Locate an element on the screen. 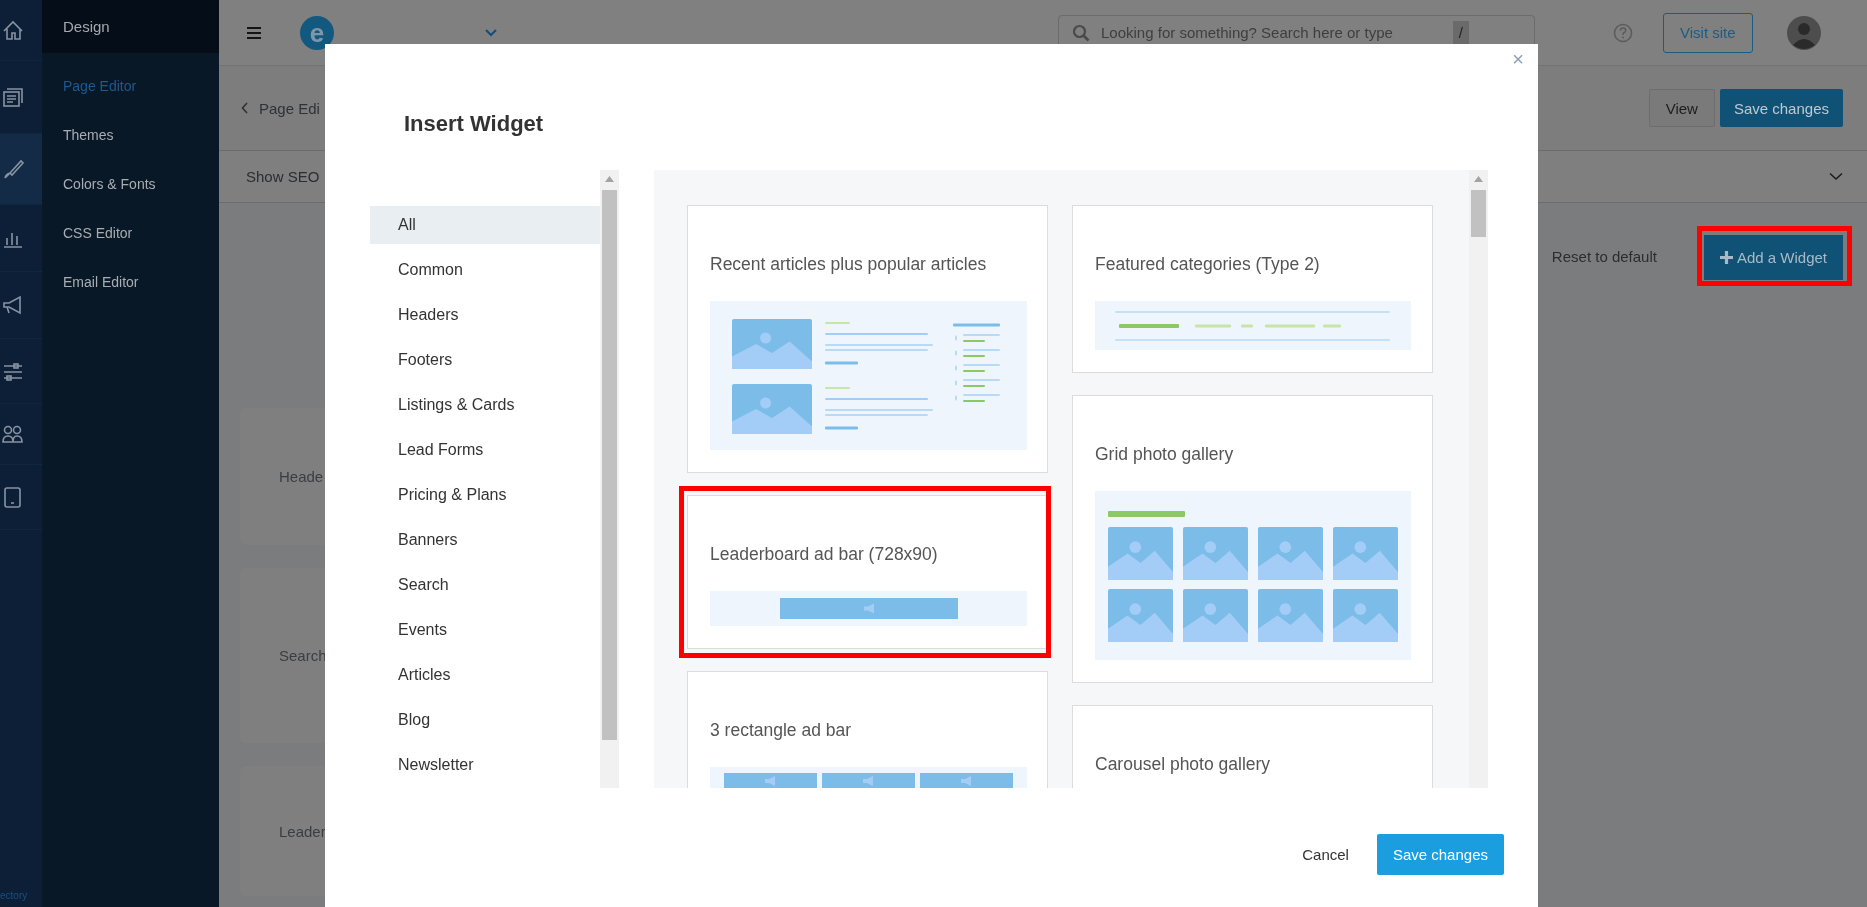 This screenshot has width=1867, height=907. category-item: Lead Forms is located at coordinates (485, 450).